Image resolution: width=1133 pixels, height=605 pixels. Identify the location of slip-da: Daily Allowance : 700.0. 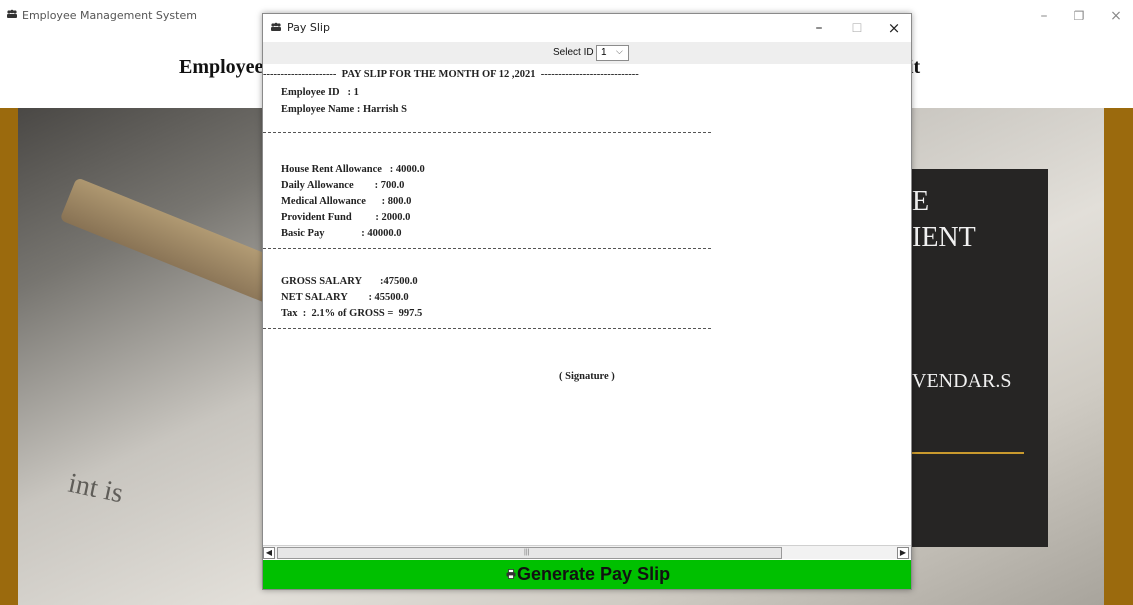
(343, 185).